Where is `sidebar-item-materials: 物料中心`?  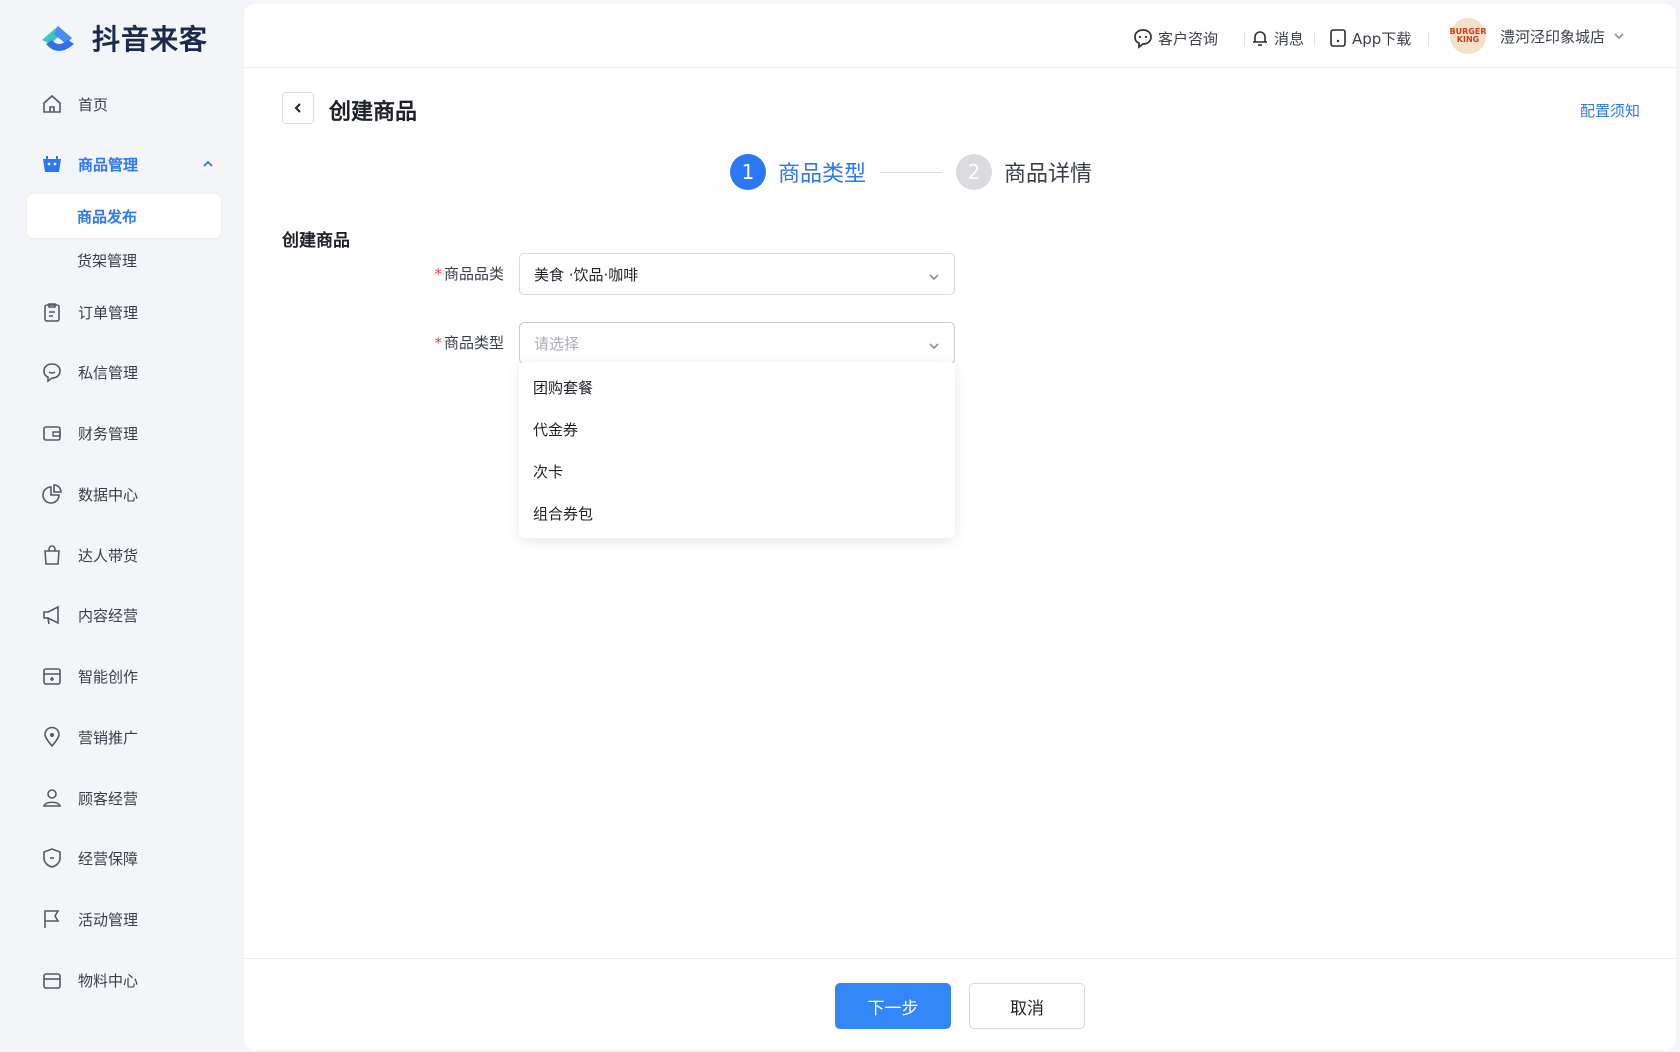 sidebar-item-materials: 物料中心 is located at coordinates (122, 980).